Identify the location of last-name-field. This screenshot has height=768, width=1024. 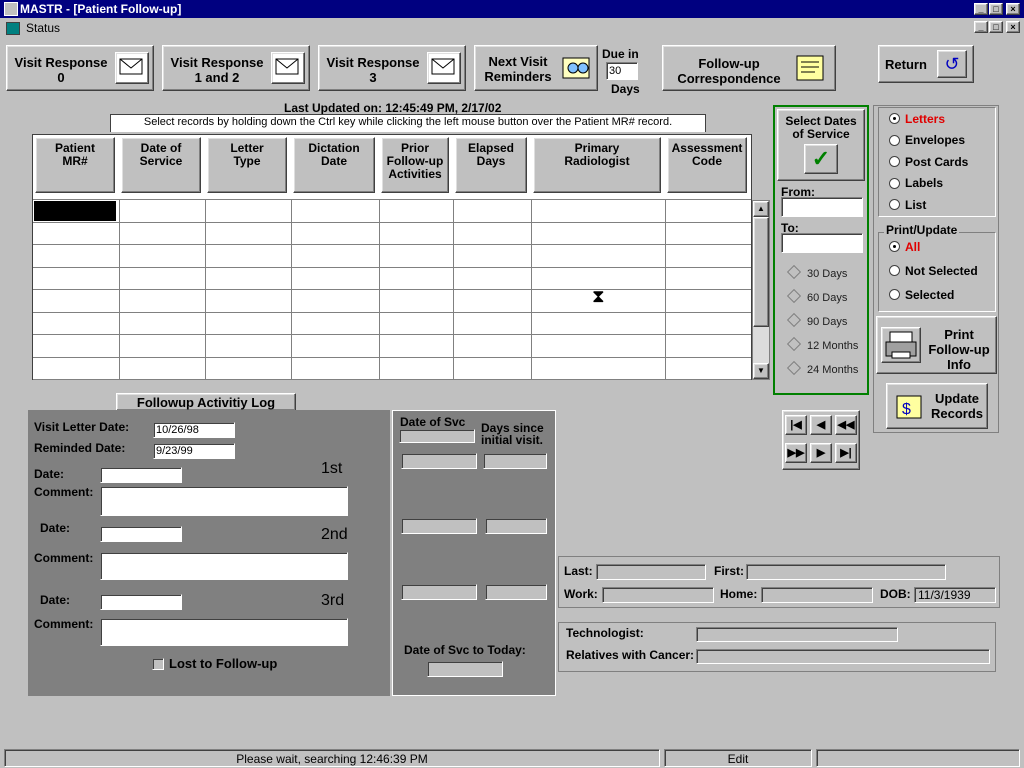
(651, 572).